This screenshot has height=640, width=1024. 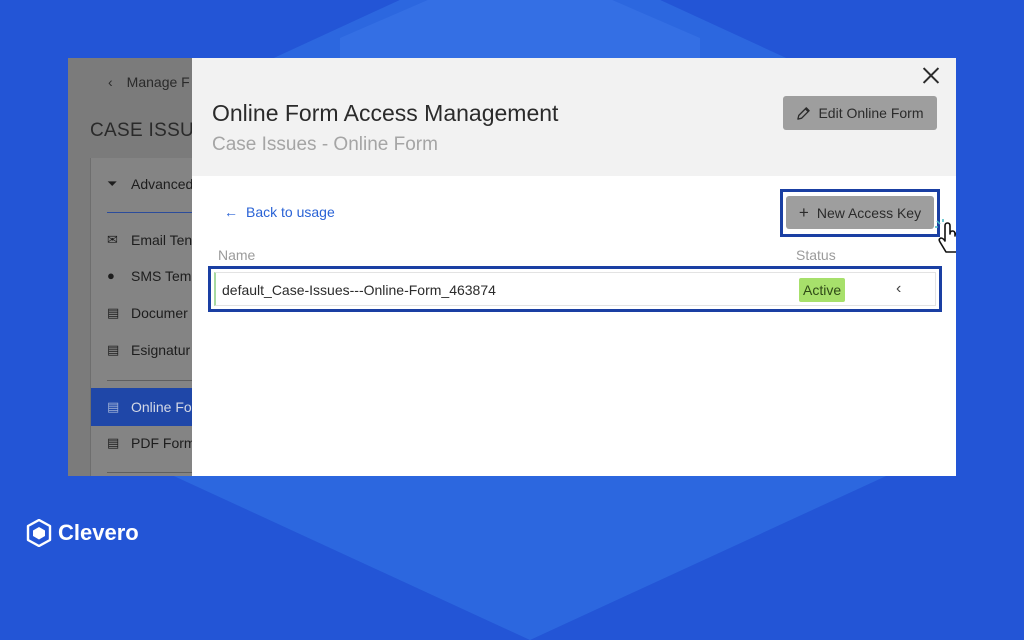 I want to click on document-icon: ▤, so click(x=113, y=312).